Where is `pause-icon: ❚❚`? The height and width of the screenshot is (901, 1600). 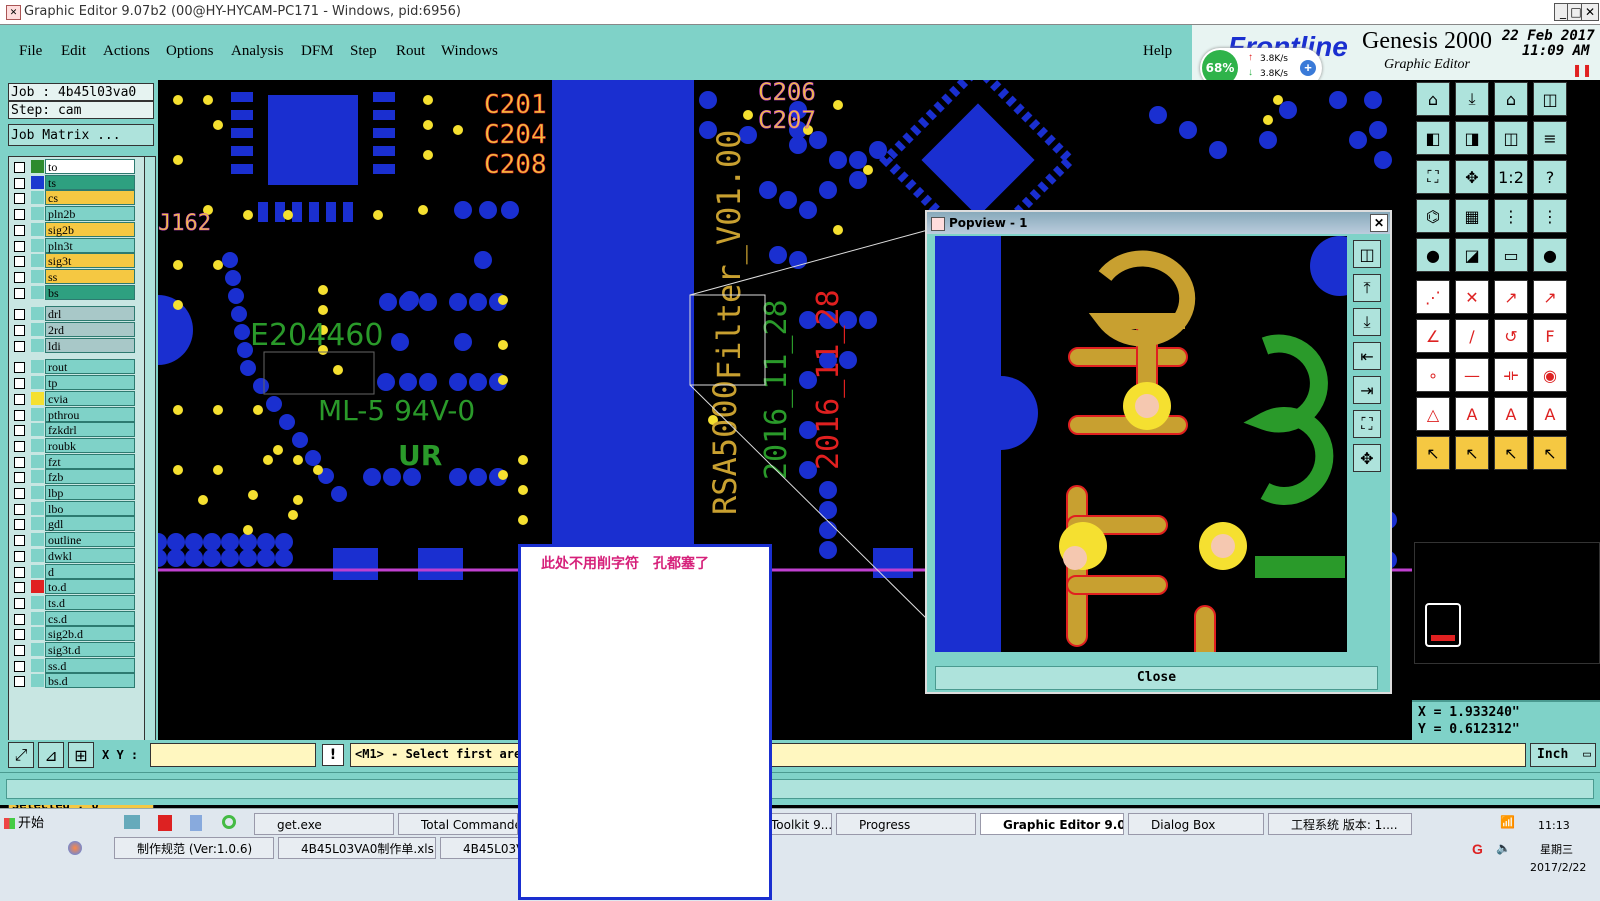 pause-icon: ❚❚ is located at coordinates (1582, 70).